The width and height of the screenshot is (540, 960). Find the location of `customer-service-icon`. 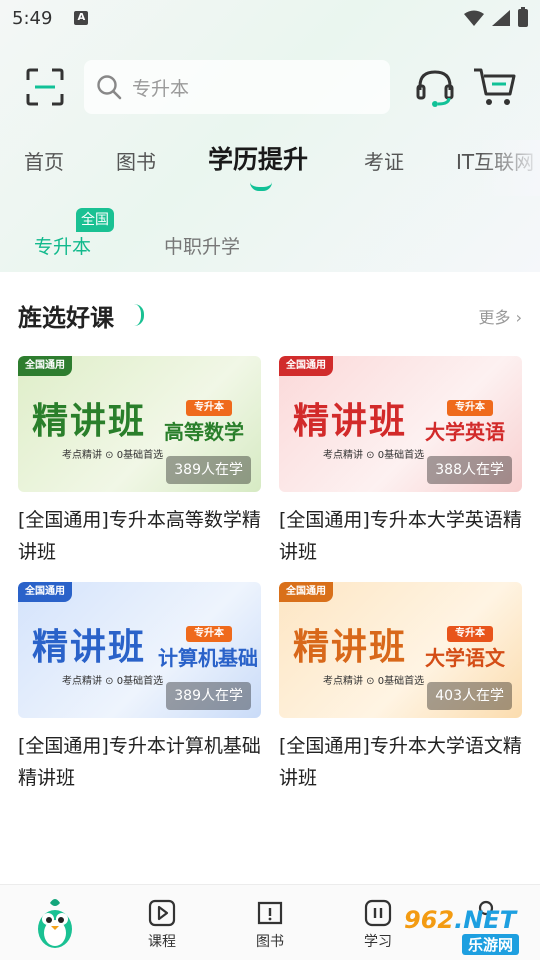

customer-service-icon is located at coordinates (435, 87).